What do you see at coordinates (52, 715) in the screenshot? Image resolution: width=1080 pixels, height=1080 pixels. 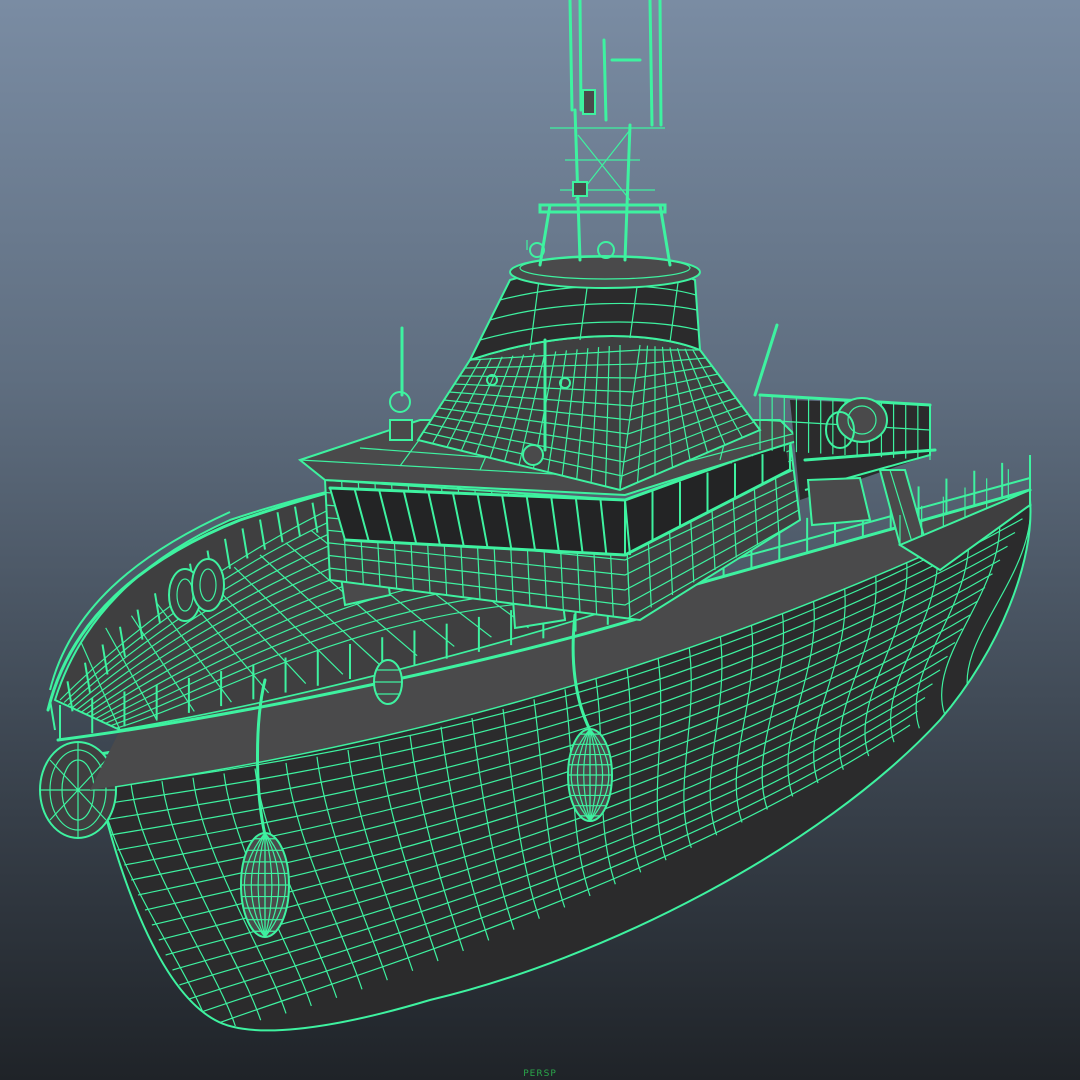 I see `mesh-edge` at bounding box center [52, 715].